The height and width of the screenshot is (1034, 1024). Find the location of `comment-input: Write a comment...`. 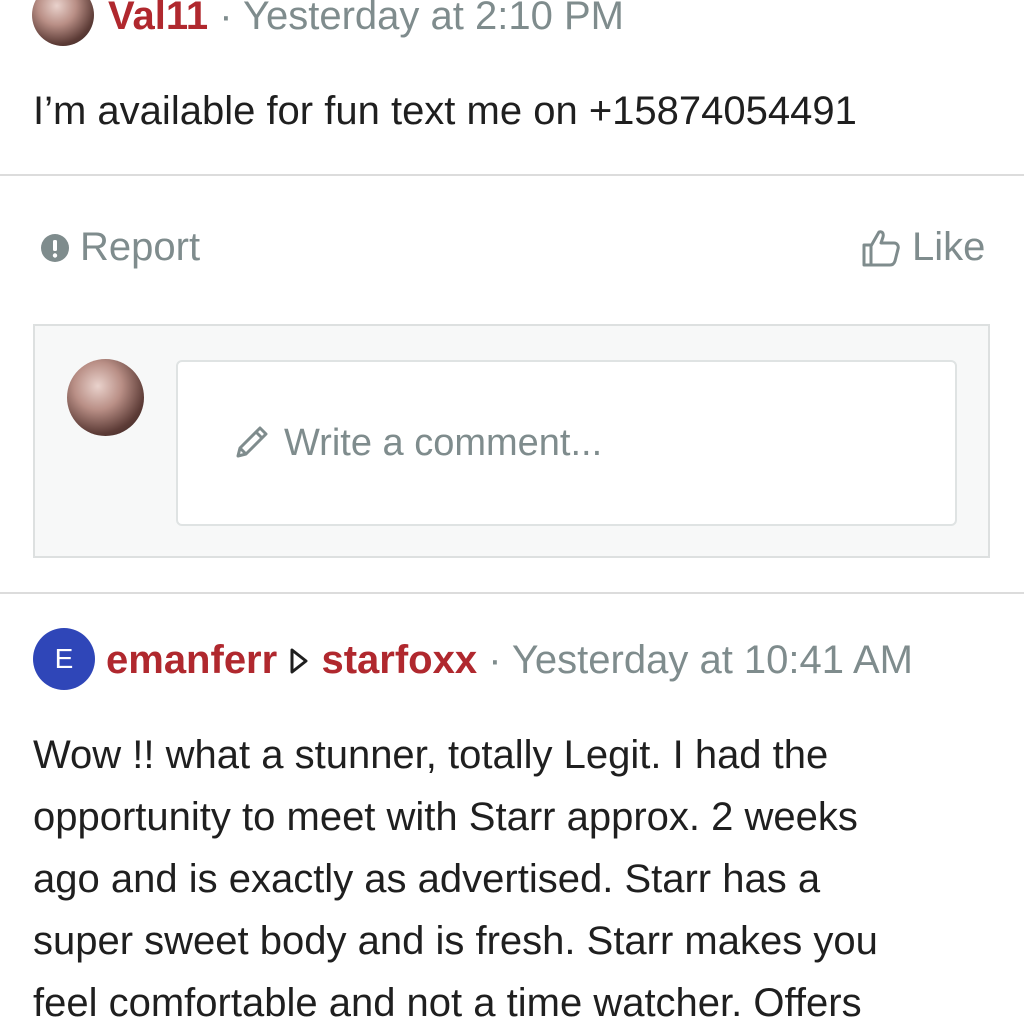

comment-input: Write a comment... is located at coordinates (566, 443).